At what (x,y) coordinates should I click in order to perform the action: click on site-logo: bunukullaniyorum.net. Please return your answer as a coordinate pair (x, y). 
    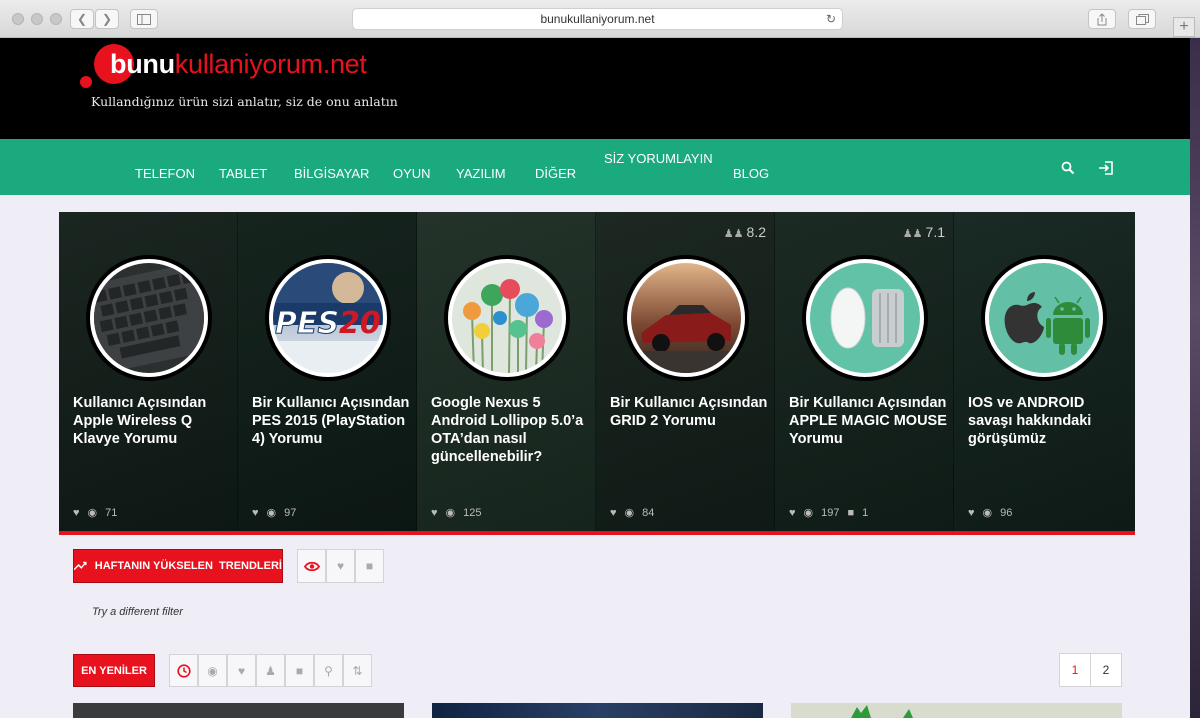
    Looking at the image, I should click on (238, 64).